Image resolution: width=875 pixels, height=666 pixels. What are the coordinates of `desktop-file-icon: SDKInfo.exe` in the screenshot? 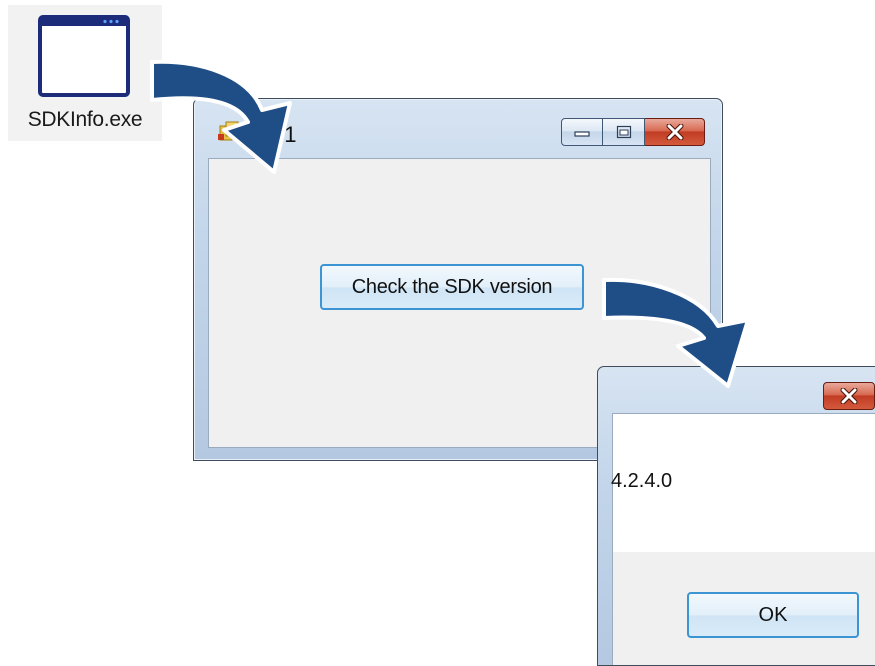 It's located at (85, 73).